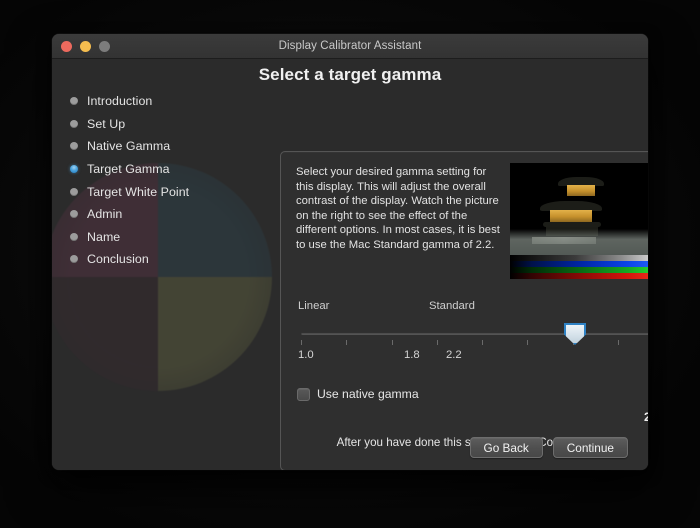 This screenshot has width=700, height=528. I want to click on traffic-lights, so click(85, 46).